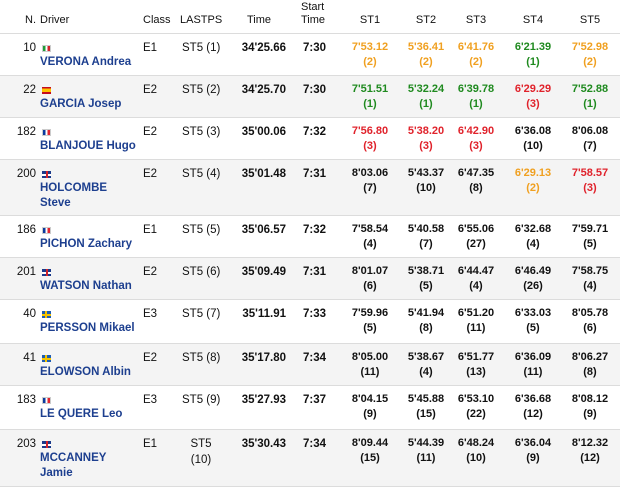 The width and height of the screenshot is (620, 487). What do you see at coordinates (263, 272) in the screenshot?
I see `total-time: 35'09.49` at bounding box center [263, 272].